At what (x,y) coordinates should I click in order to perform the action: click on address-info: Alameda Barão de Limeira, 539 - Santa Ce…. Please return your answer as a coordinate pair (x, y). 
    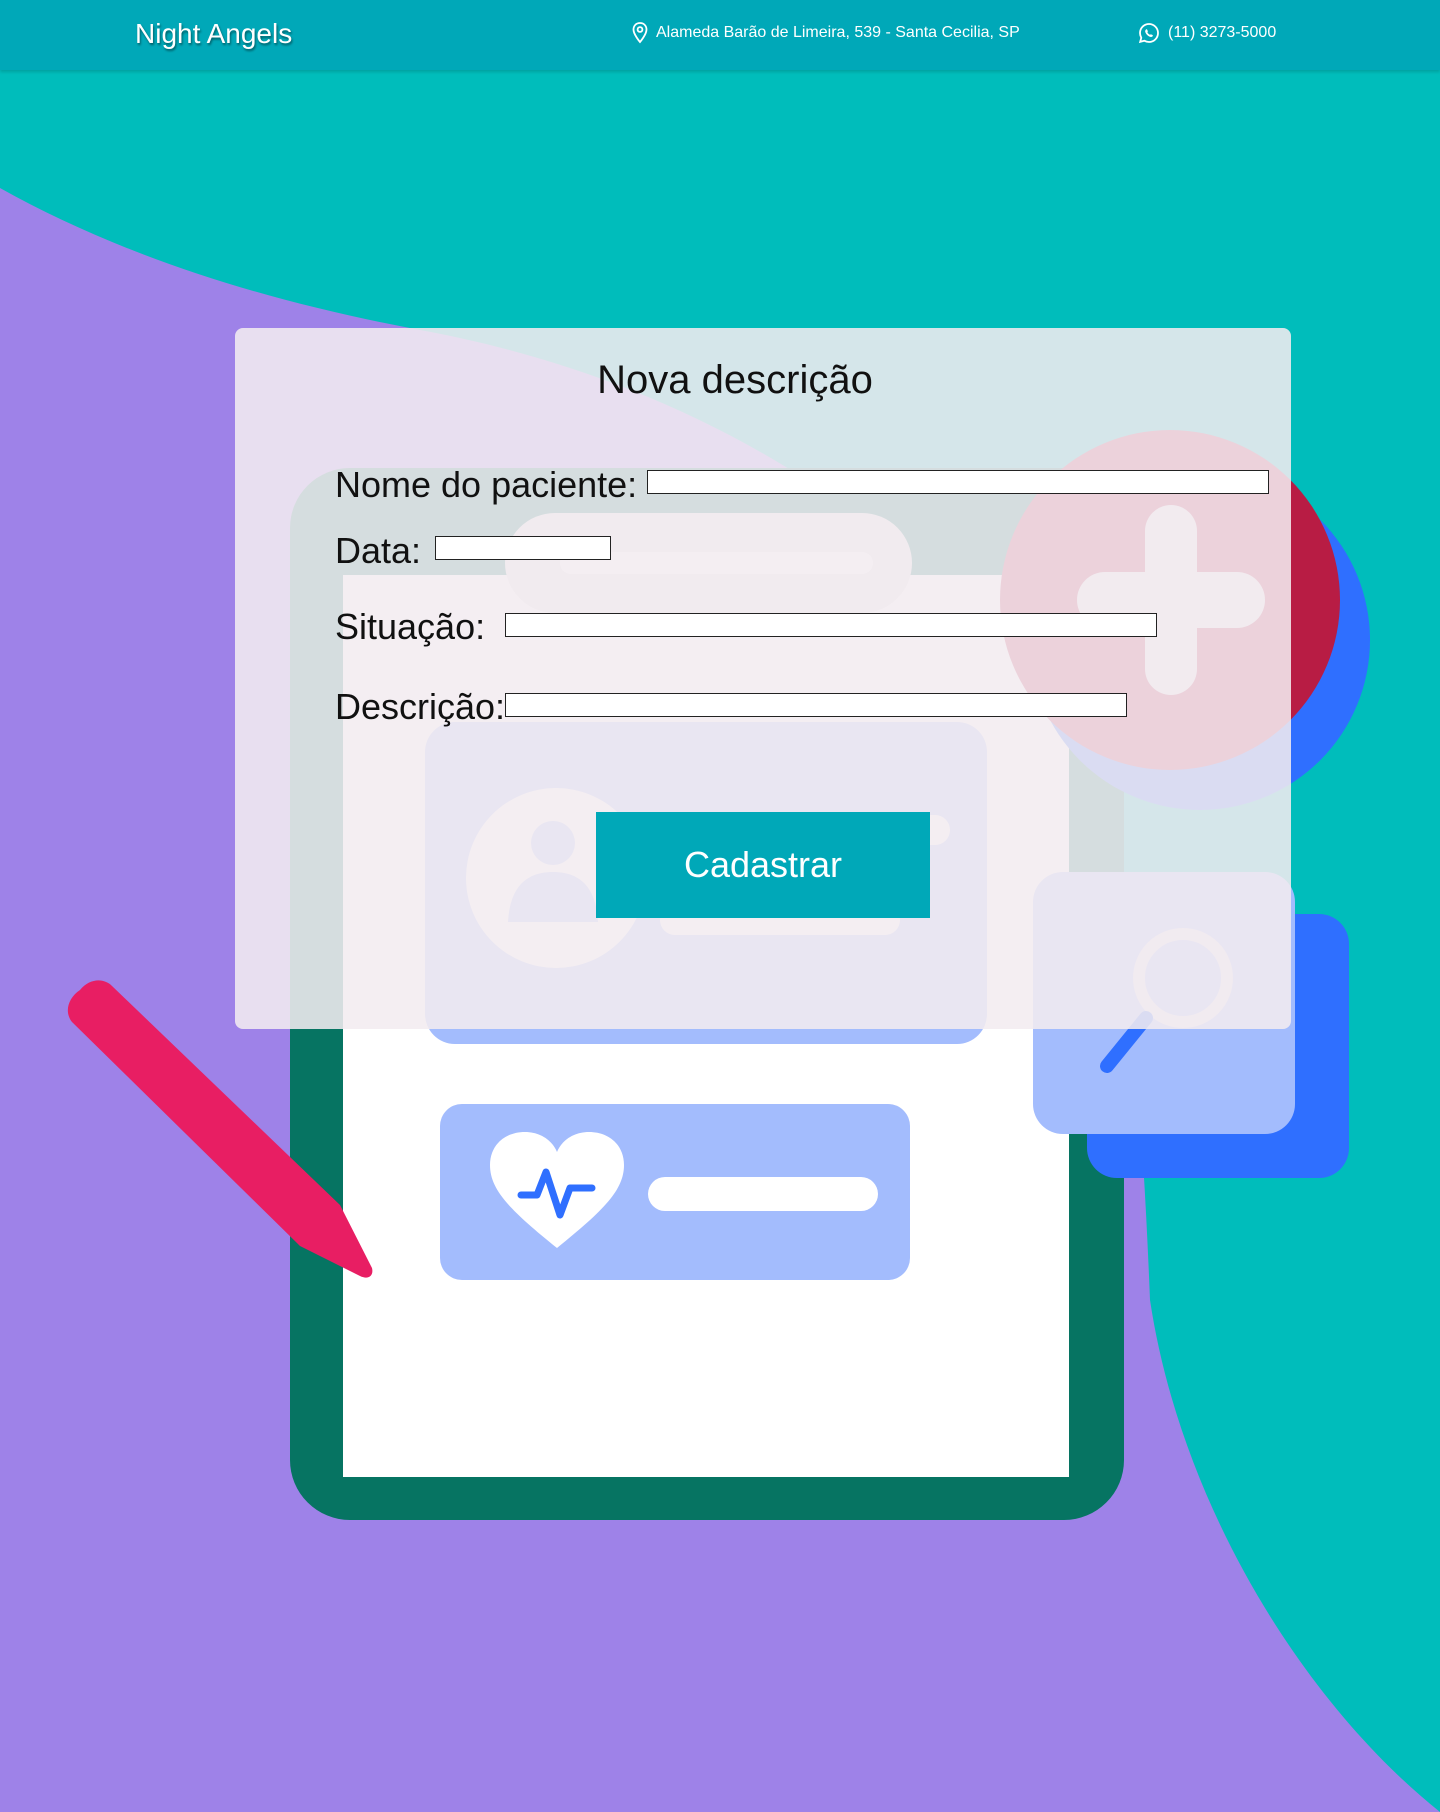
    Looking at the image, I should click on (826, 33).